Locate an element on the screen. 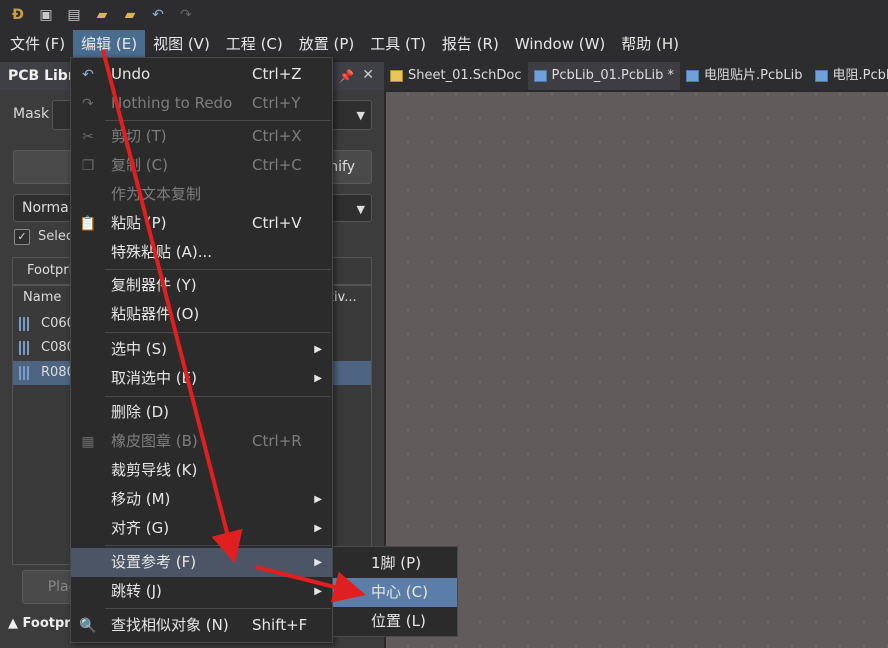 This screenshot has height=648, width=888. tab-label: PcbLib_01.PcbLib * is located at coordinates (613, 75).